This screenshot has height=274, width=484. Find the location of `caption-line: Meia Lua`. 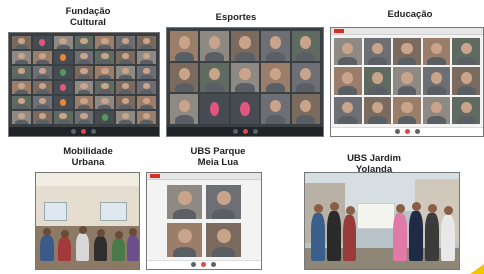

caption-line: Meia Lua is located at coordinates (218, 162).